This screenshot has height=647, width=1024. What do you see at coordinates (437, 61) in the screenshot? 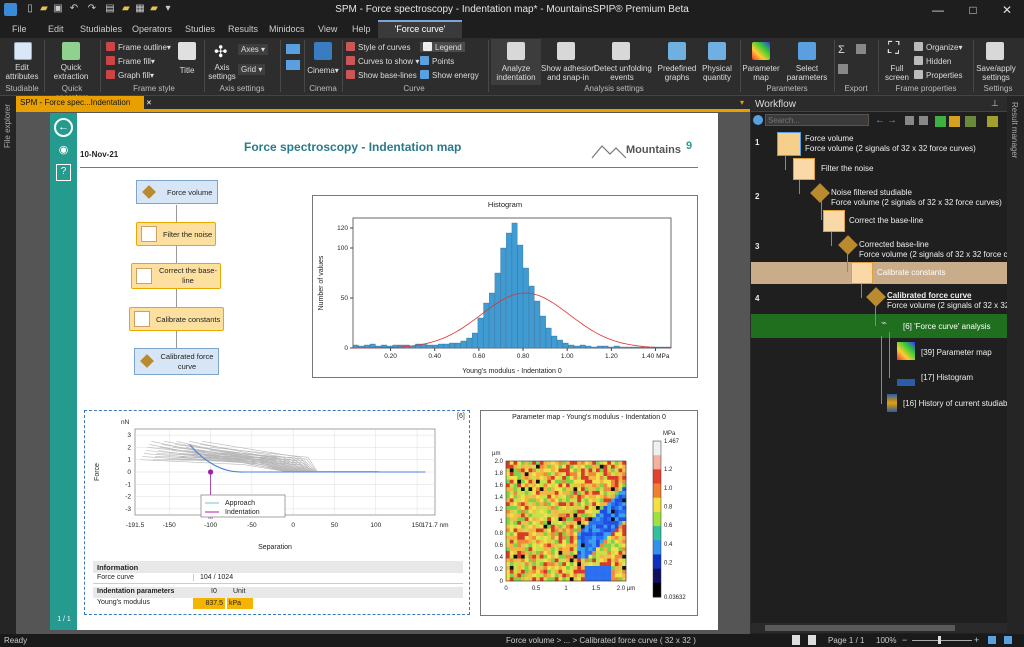
I see `points-toggle: Points` at bounding box center [437, 61].